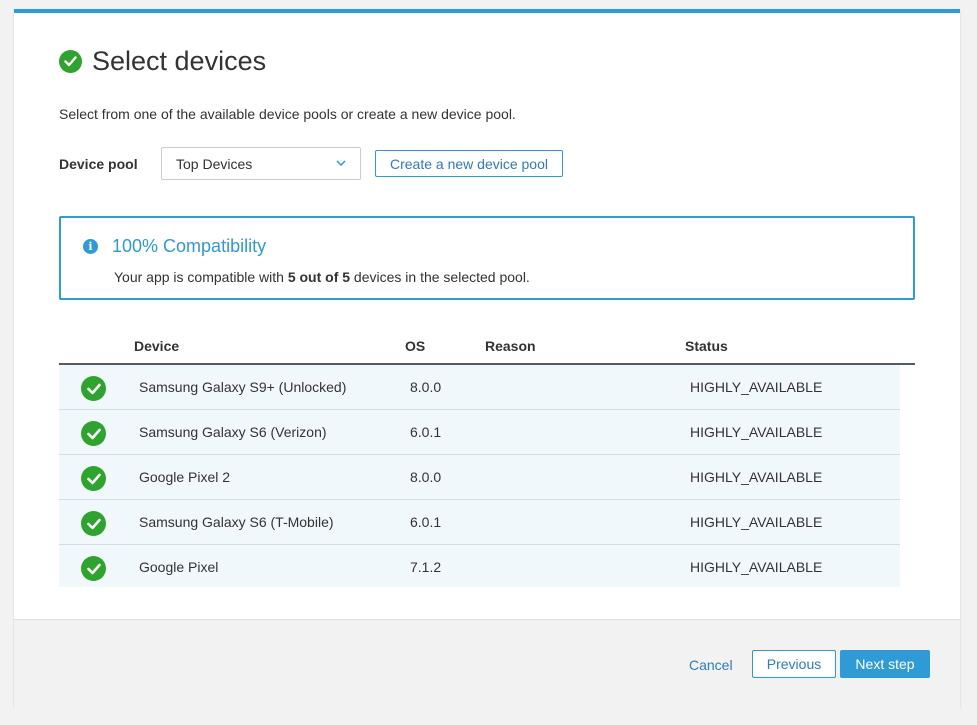 The height and width of the screenshot is (725, 977). Describe the element at coordinates (479, 566) in the screenshot. I see `table-row: Google Pixel 7.1.2 HIGHLY_AVAILABLE` at that location.